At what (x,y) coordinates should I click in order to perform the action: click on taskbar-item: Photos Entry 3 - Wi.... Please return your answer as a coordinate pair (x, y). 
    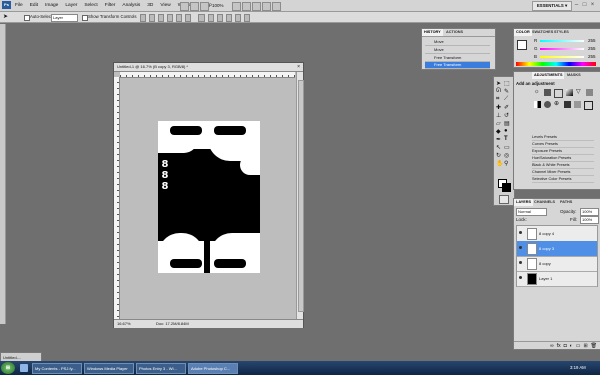
    Looking at the image, I should click on (161, 368).